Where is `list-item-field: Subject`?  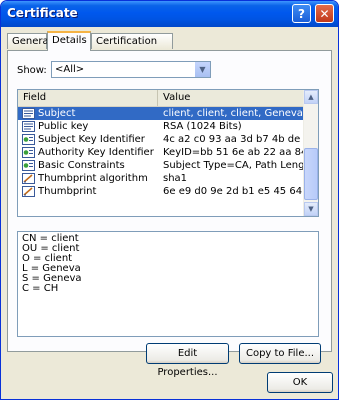 list-item-field: Subject is located at coordinates (57, 113).